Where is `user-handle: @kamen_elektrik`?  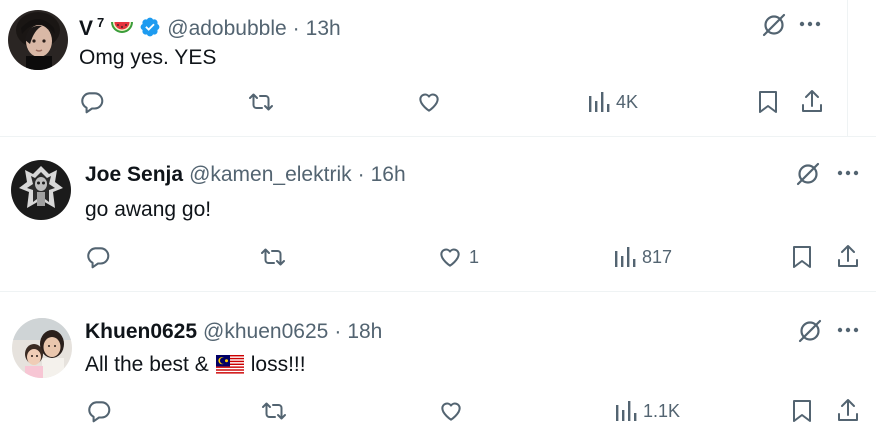
user-handle: @kamen_elektrik is located at coordinates (270, 175).